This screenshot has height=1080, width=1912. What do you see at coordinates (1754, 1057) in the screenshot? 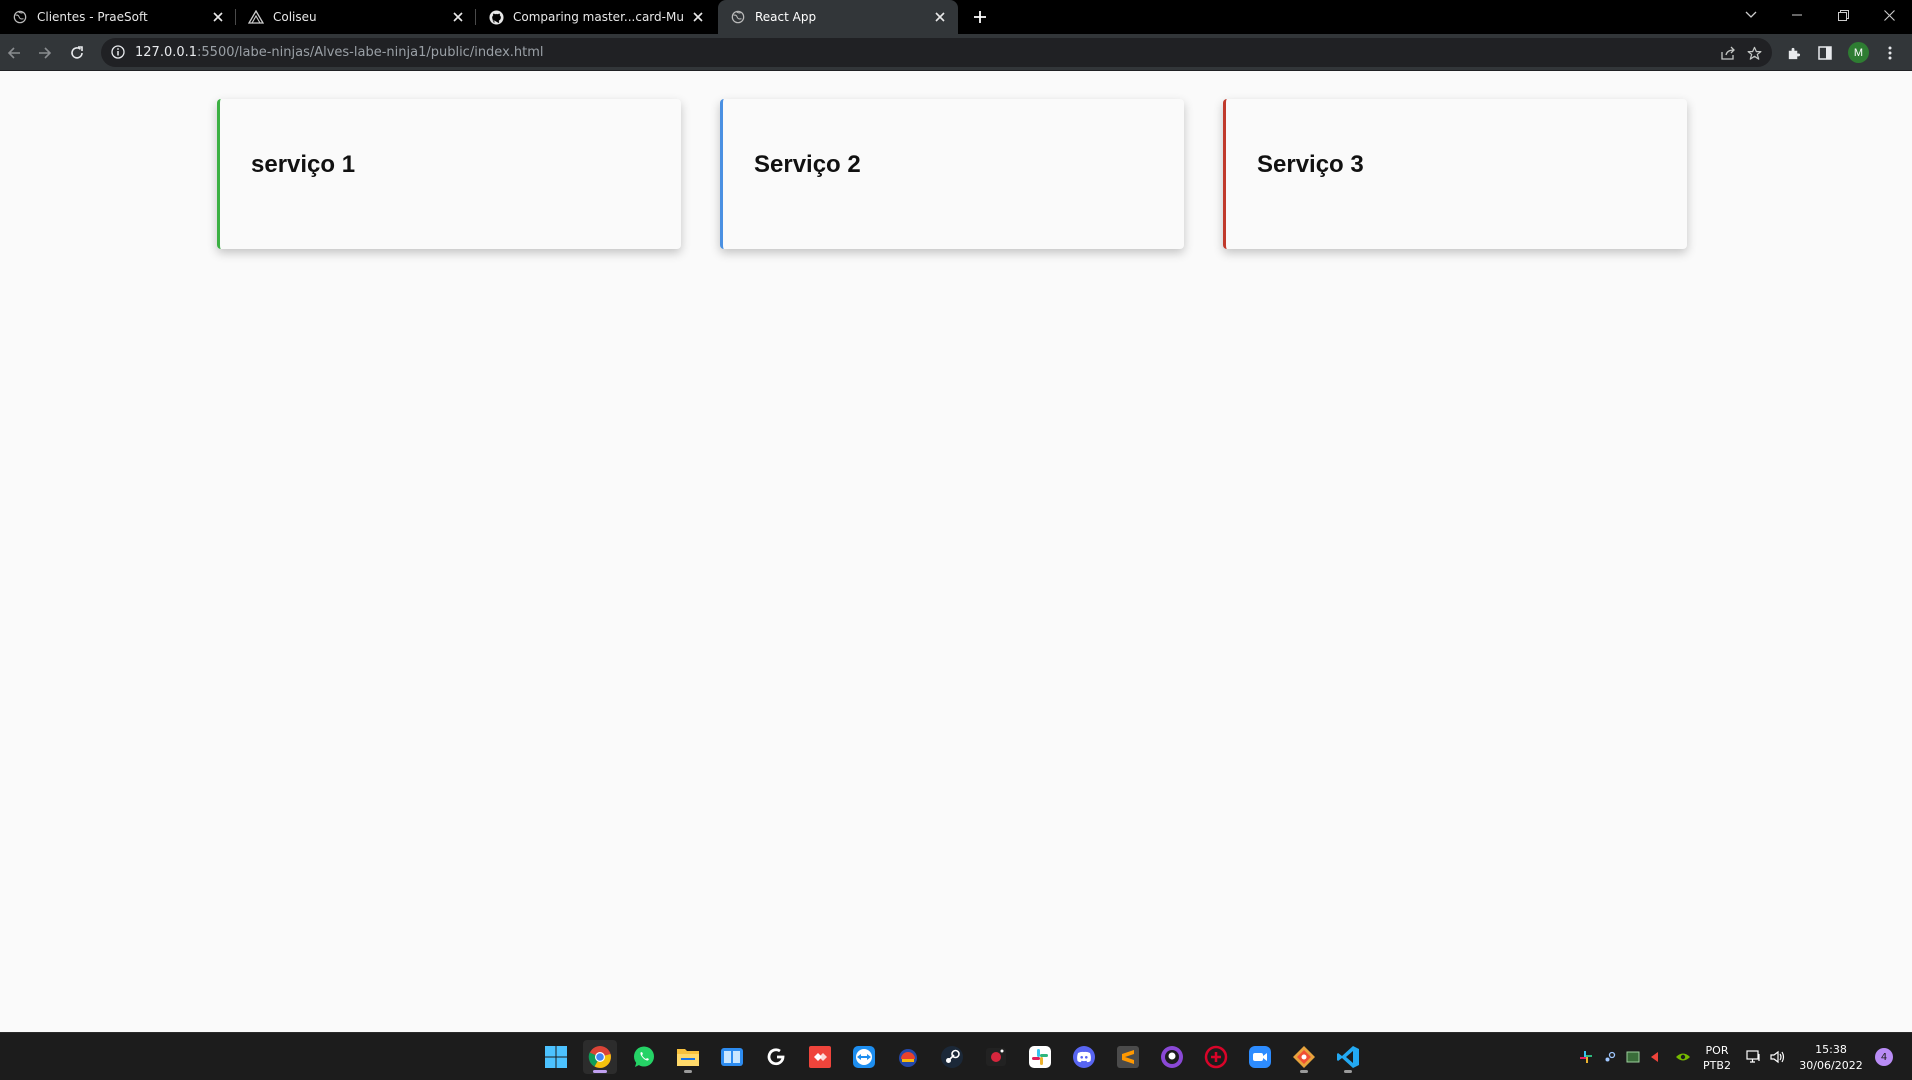
I see `network-icon` at bounding box center [1754, 1057].